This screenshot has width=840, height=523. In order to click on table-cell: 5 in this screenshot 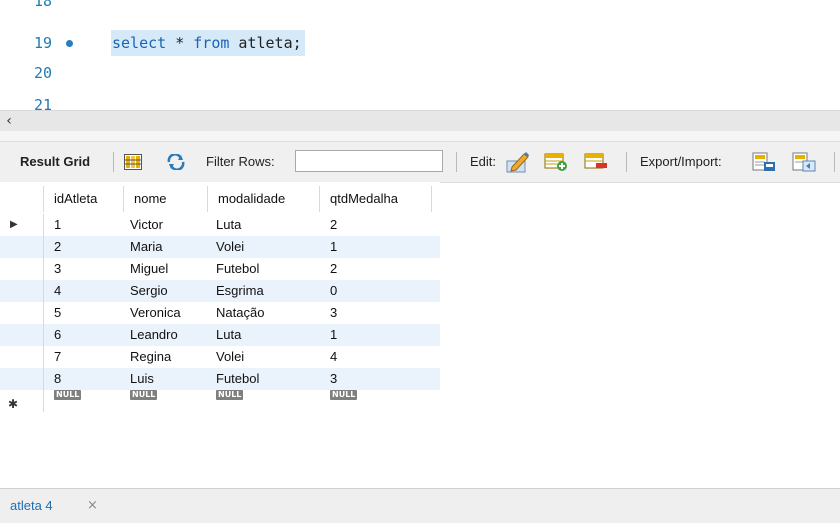, I will do `click(57, 313)`.